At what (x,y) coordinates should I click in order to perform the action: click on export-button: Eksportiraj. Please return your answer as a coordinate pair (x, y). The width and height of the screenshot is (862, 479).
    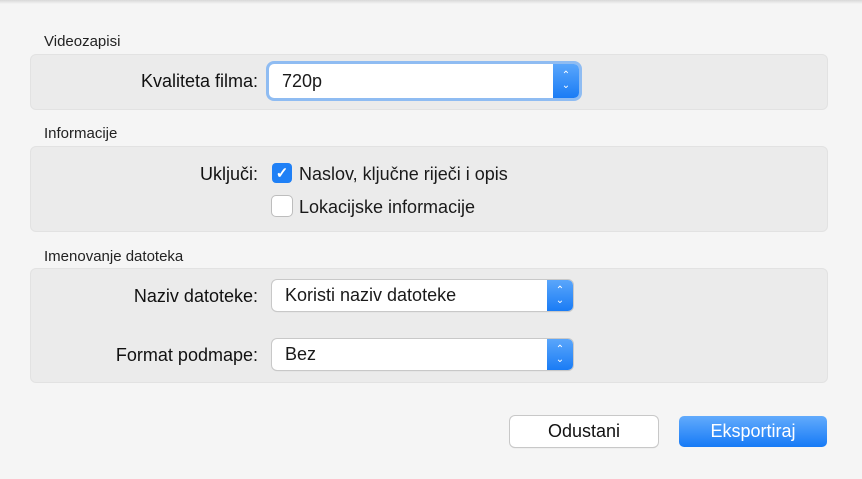
    Looking at the image, I should click on (753, 431).